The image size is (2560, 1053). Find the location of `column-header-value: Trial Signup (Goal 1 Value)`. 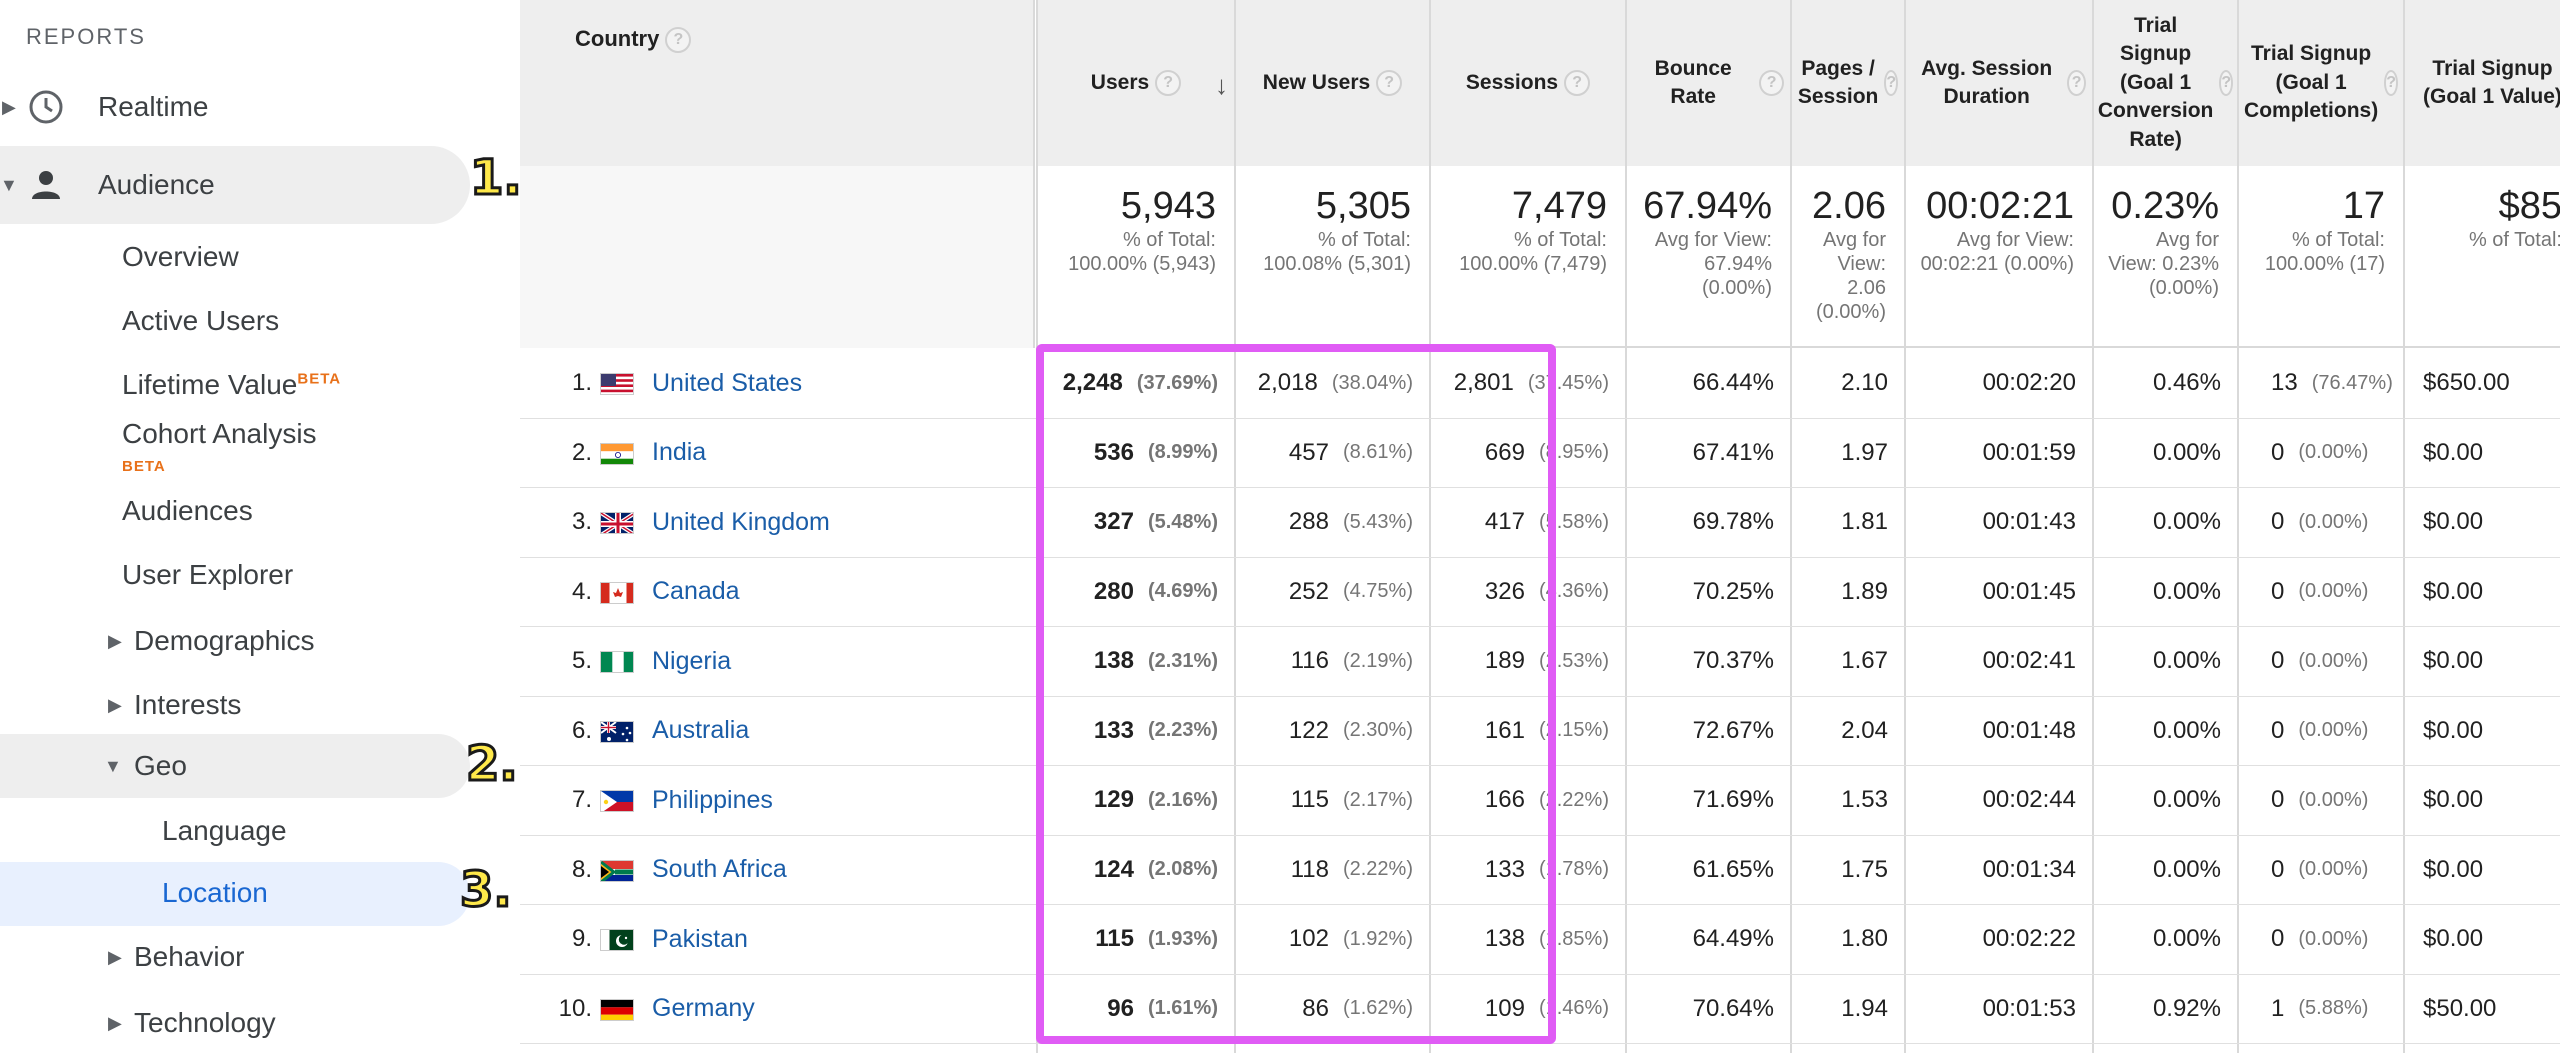

column-header-value: Trial Signup (Goal 1 Value) is located at coordinates (2482, 83).